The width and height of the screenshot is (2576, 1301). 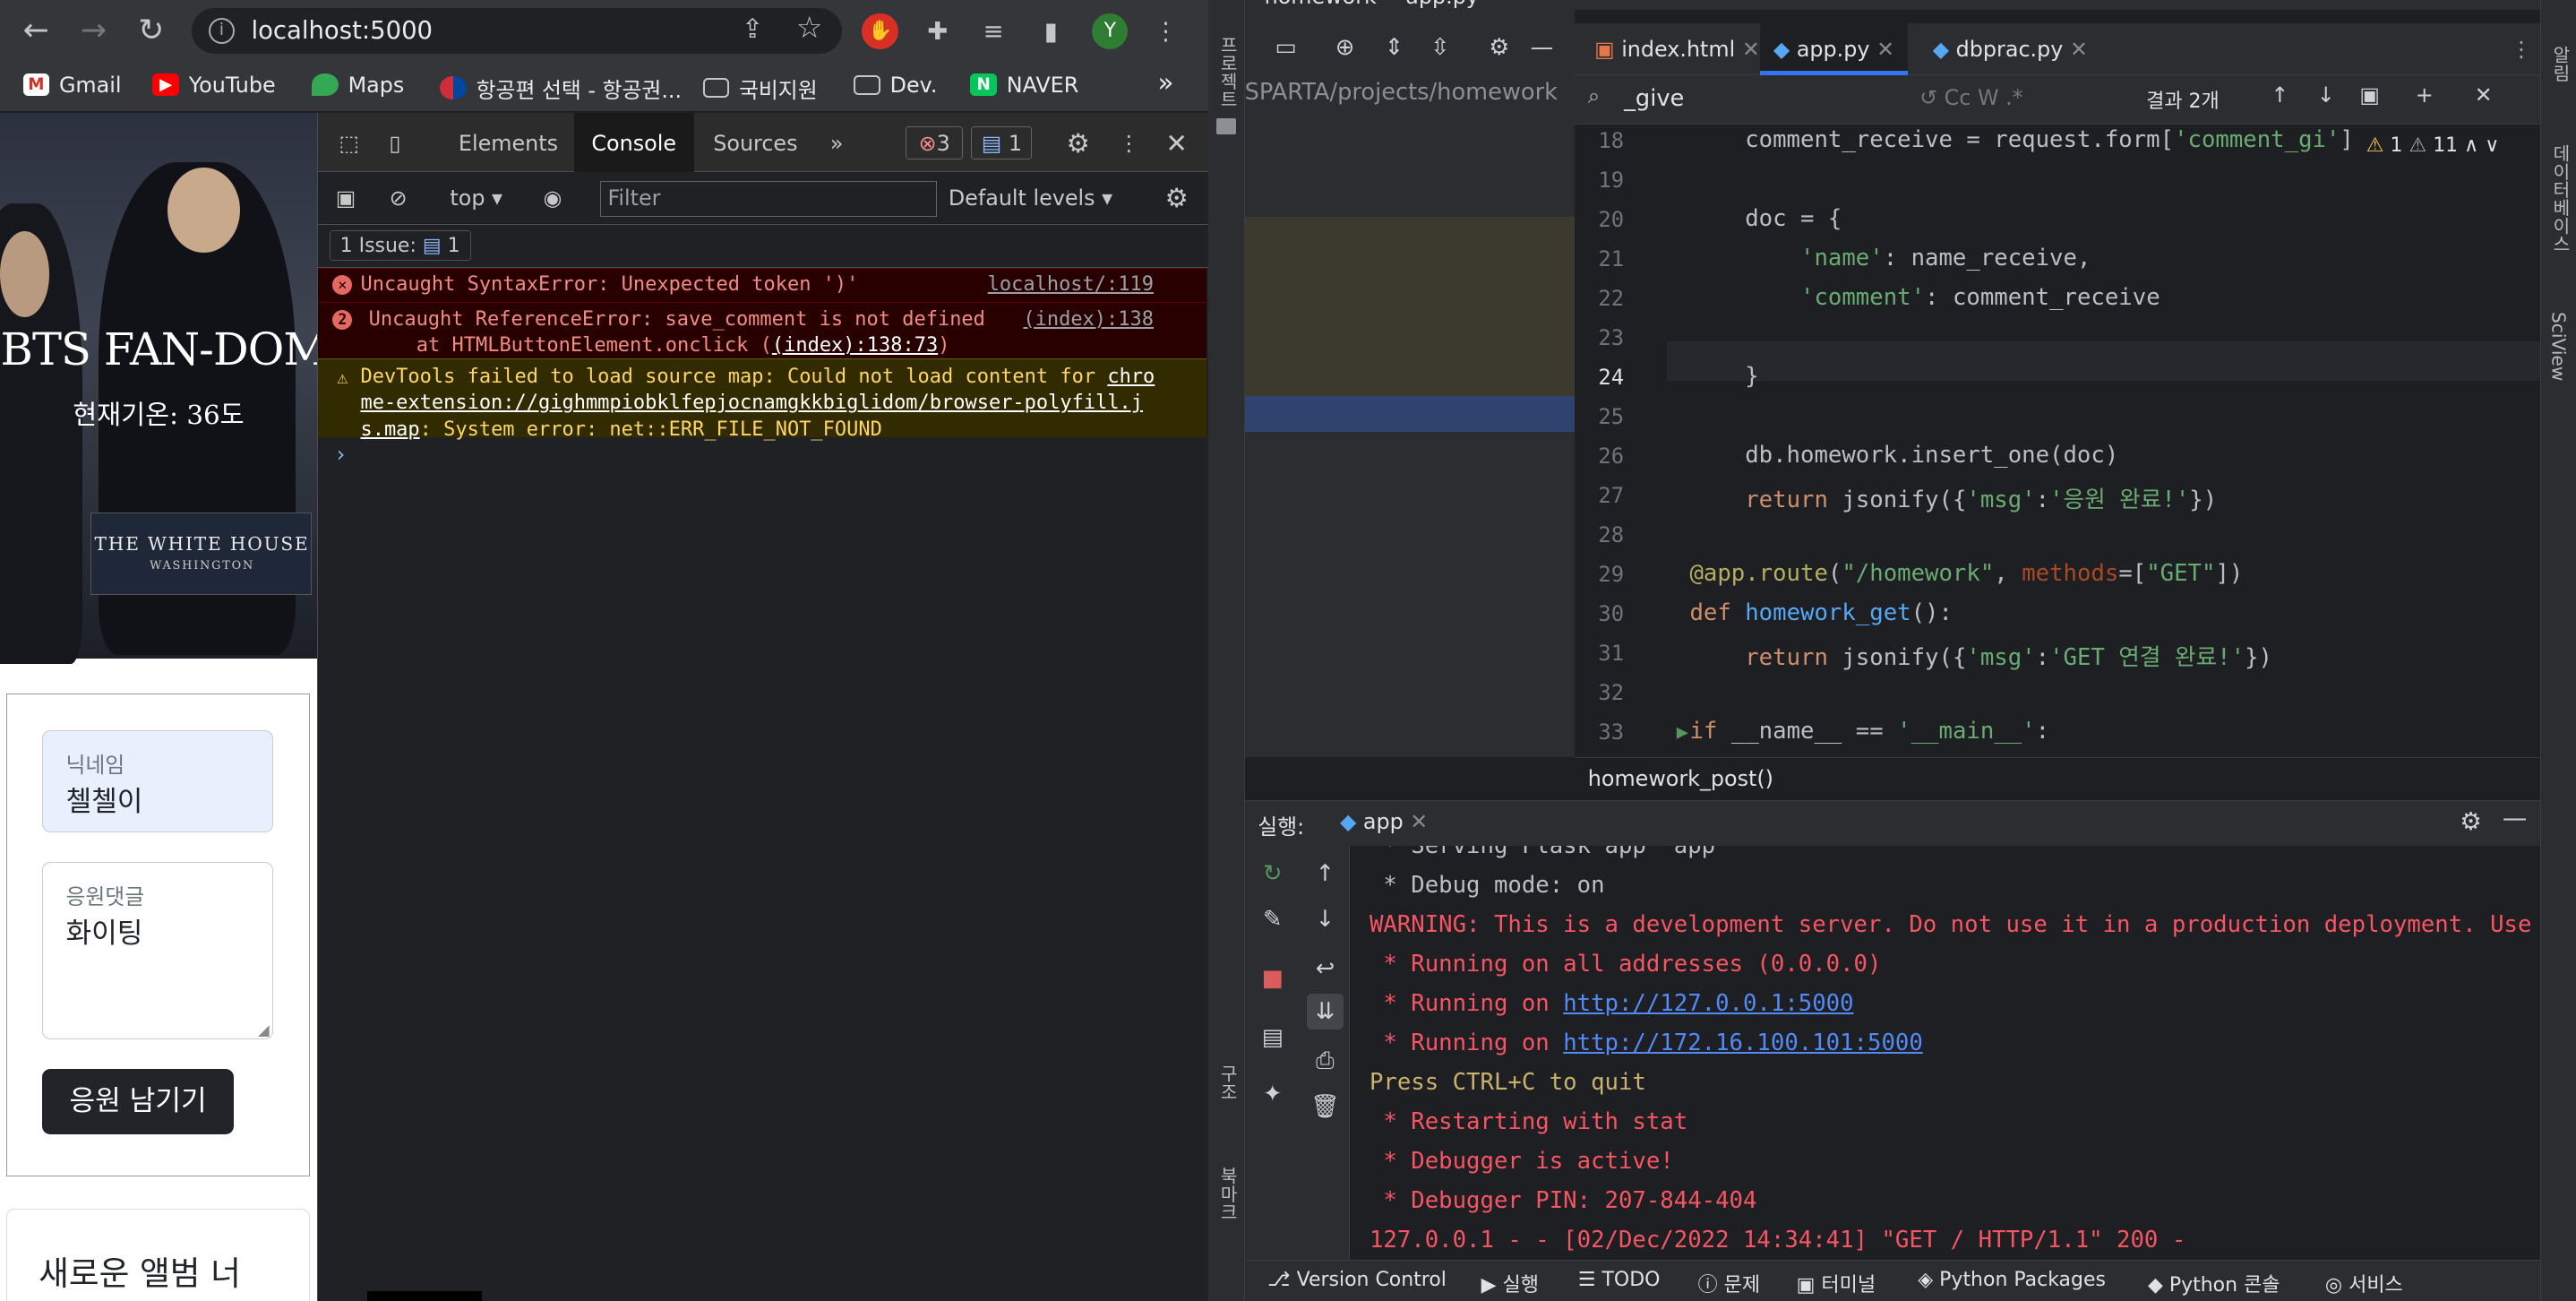 I want to click on find-input: _give, so click(x=1654, y=98).